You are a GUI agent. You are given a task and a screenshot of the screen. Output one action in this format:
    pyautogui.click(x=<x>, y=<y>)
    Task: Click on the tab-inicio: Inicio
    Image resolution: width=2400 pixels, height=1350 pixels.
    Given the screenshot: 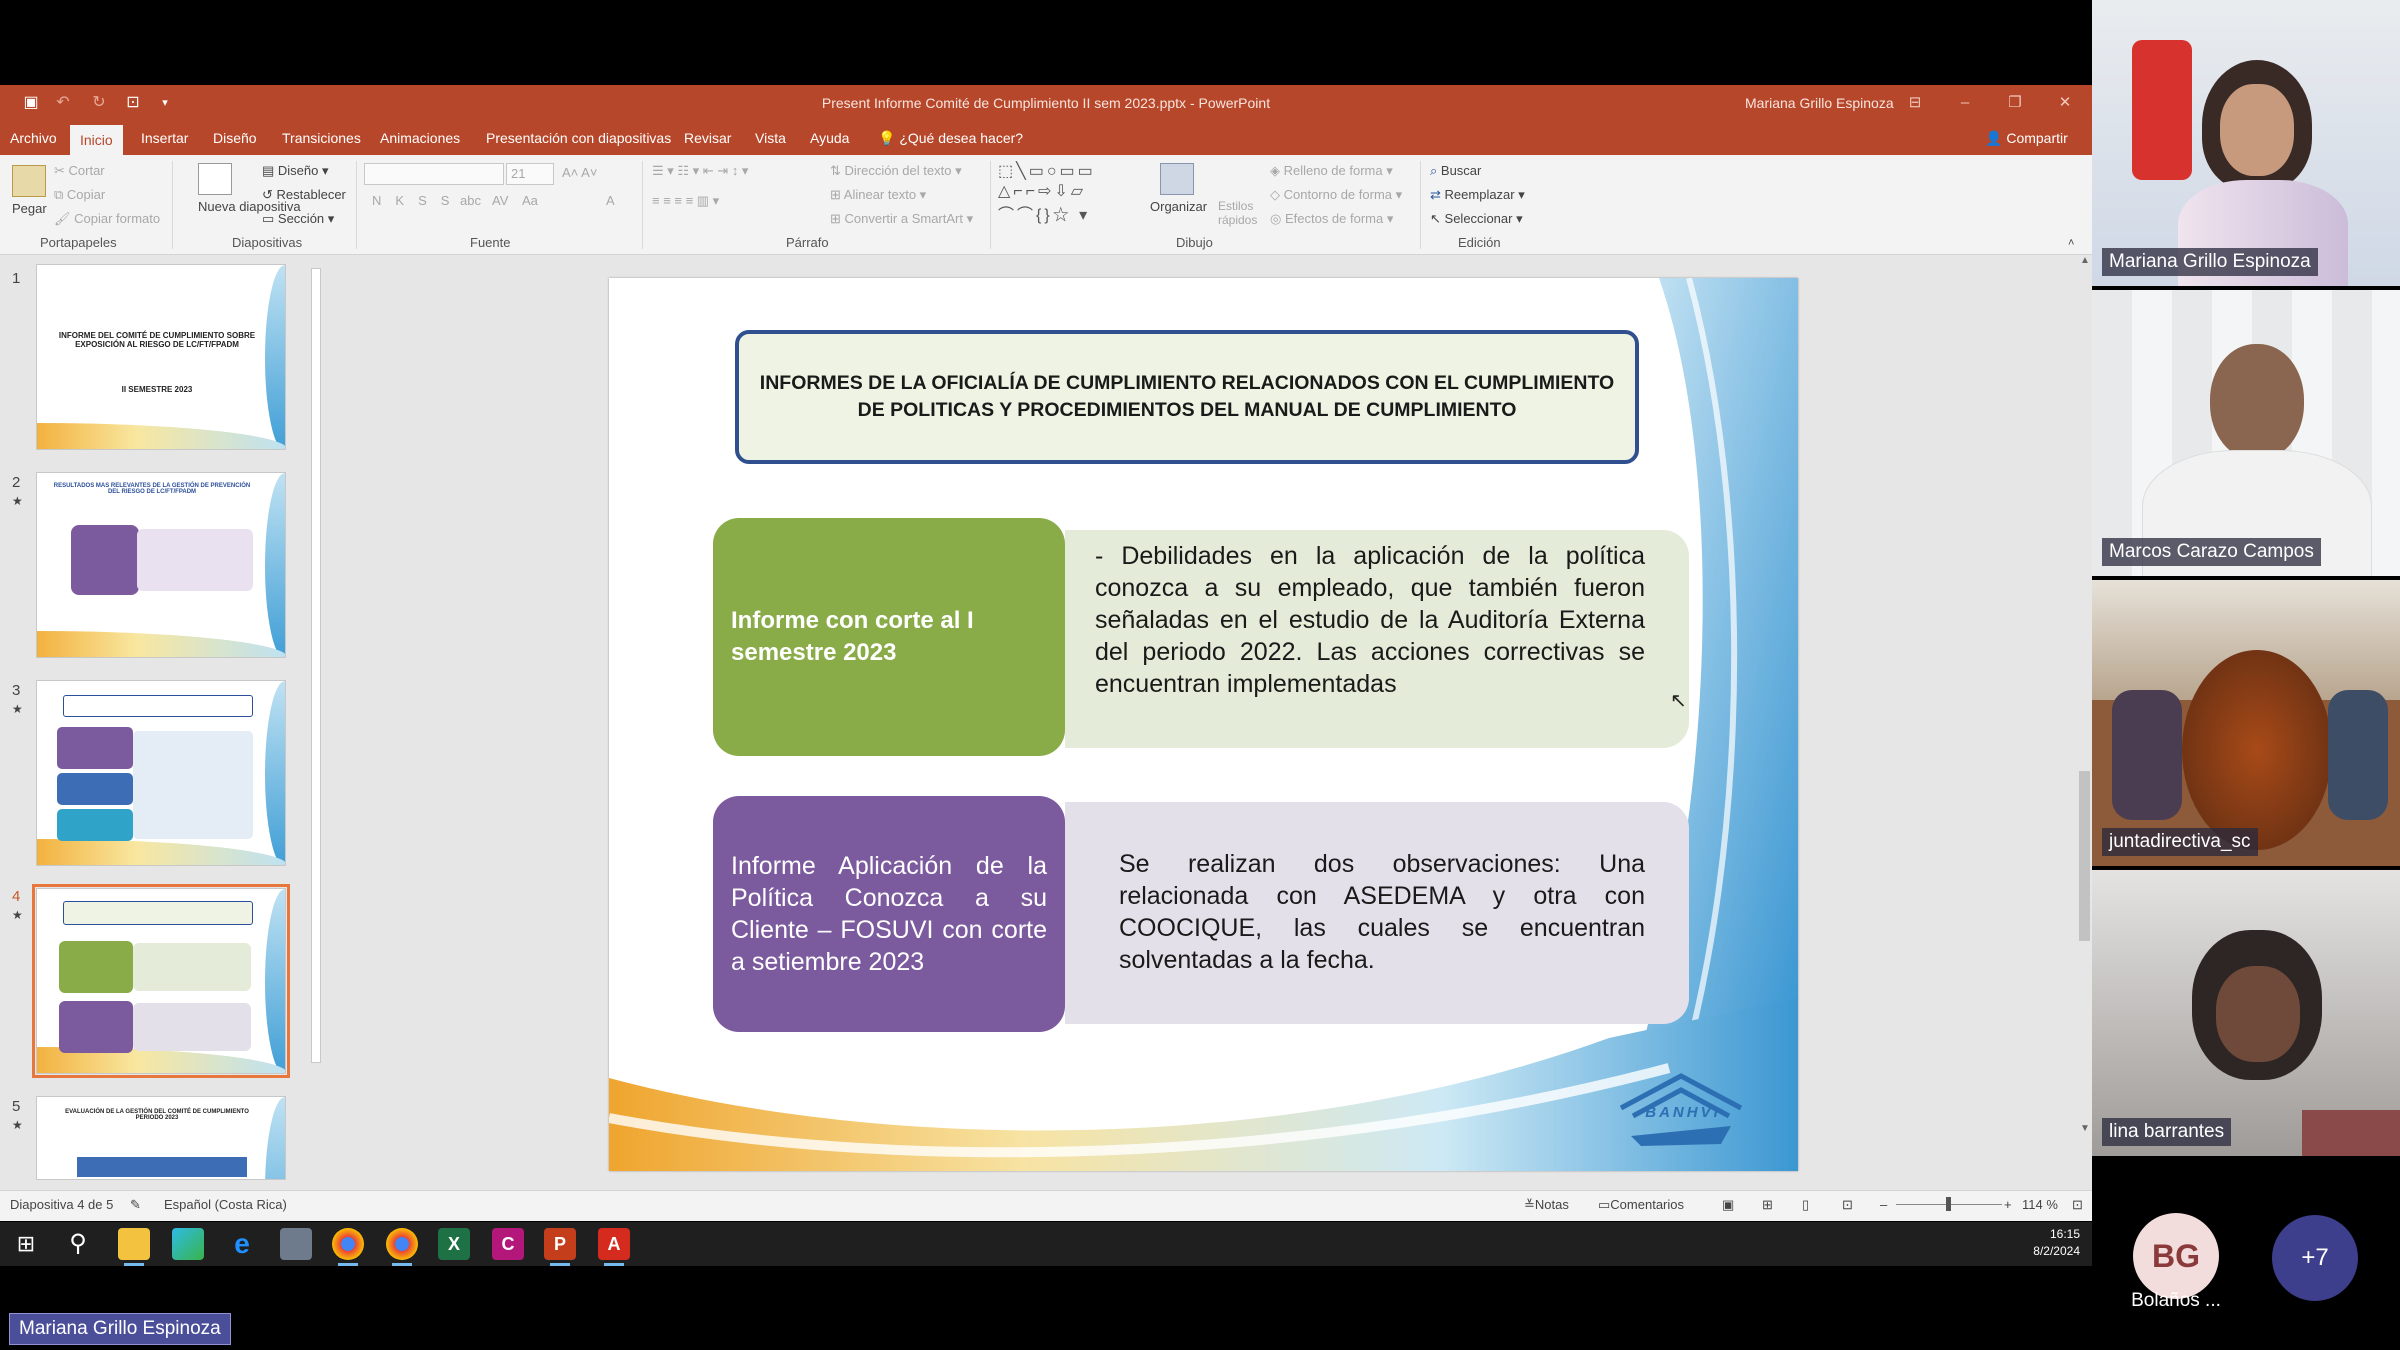 What is the action you would take?
    pyautogui.click(x=96, y=140)
    